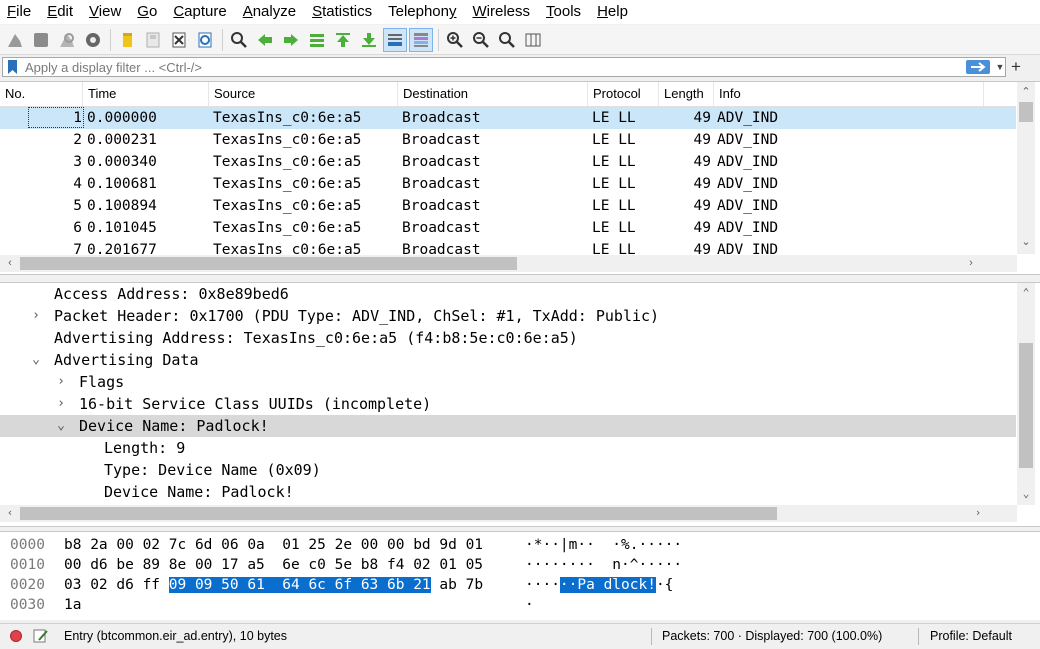  What do you see at coordinates (72, 605) in the screenshot?
I see `bytes-hex: 1a` at bounding box center [72, 605].